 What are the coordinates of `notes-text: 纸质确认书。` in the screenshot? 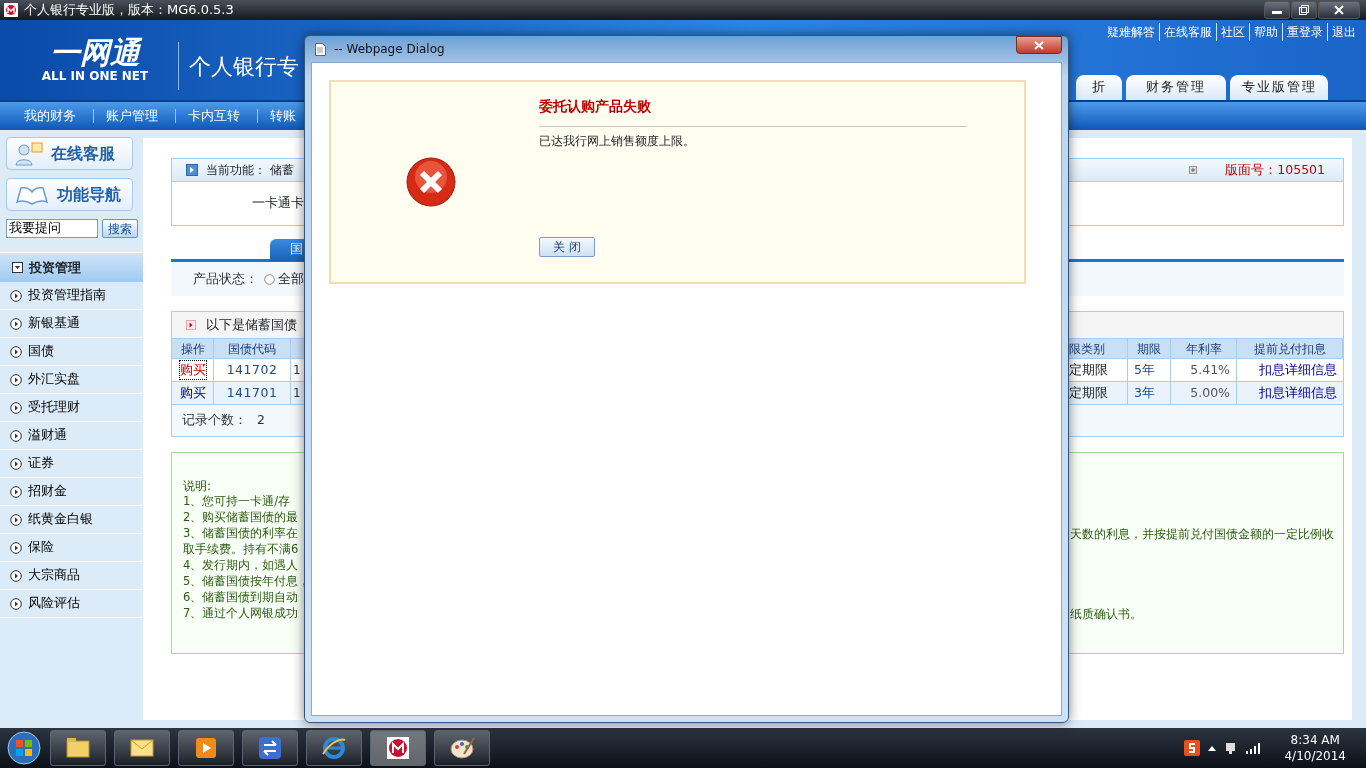 It's located at (1106, 614).